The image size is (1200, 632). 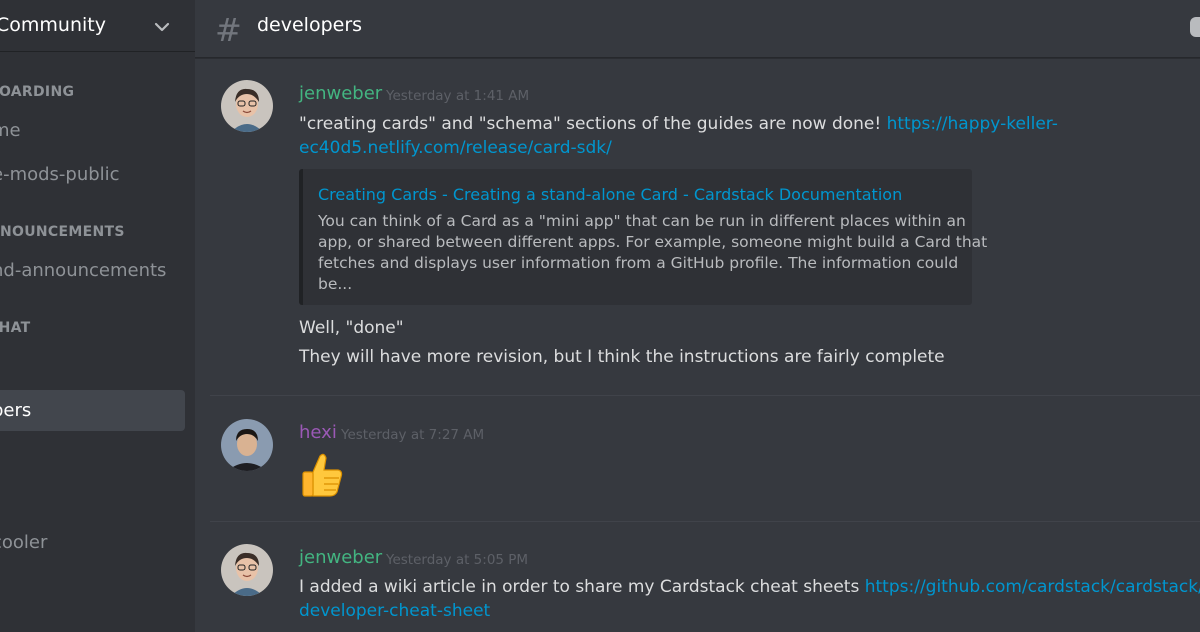 What do you see at coordinates (15, 328) in the screenshot?
I see `category-chat: CHAT` at bounding box center [15, 328].